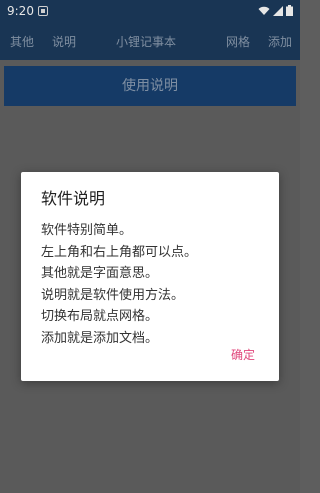  Describe the element at coordinates (43, 11) in the screenshot. I see `notification-icon` at that location.